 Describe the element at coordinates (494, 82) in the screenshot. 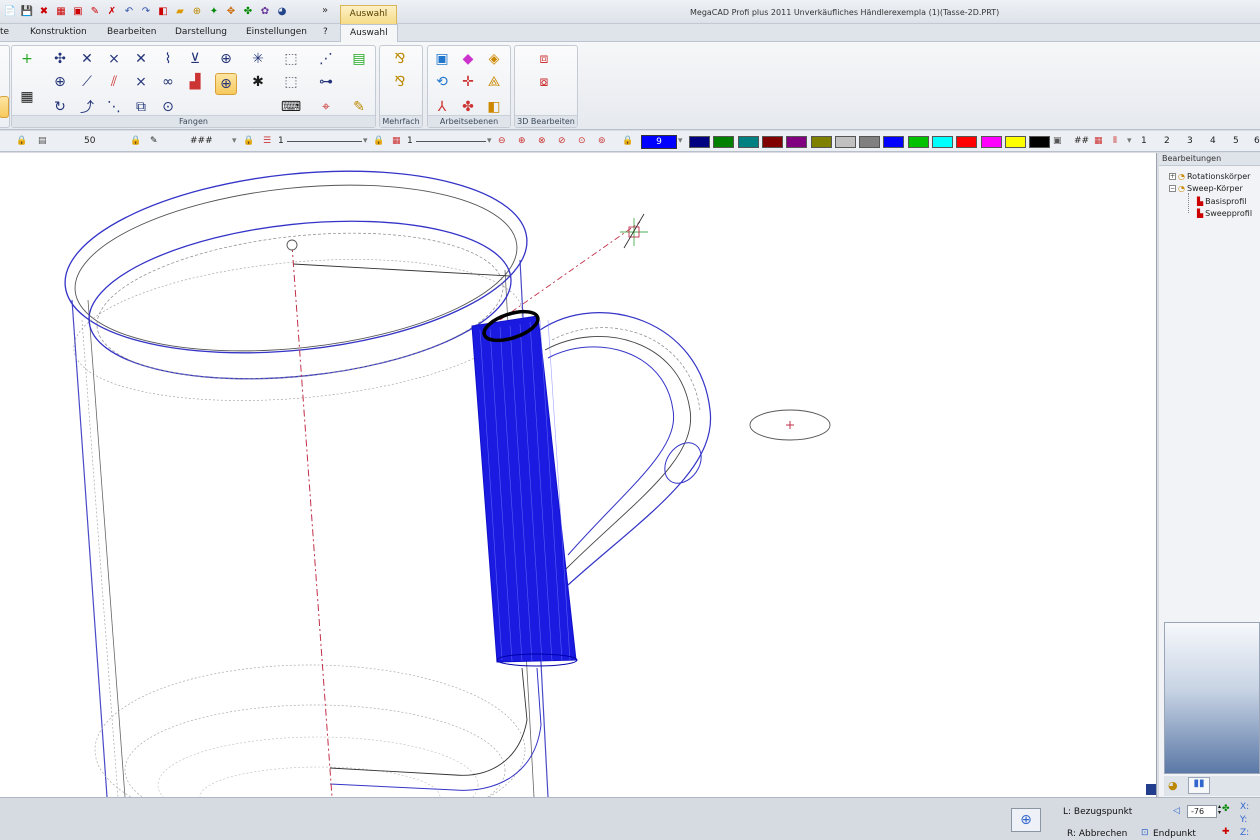

I see `plane-tilt-icon: ⟁` at that location.